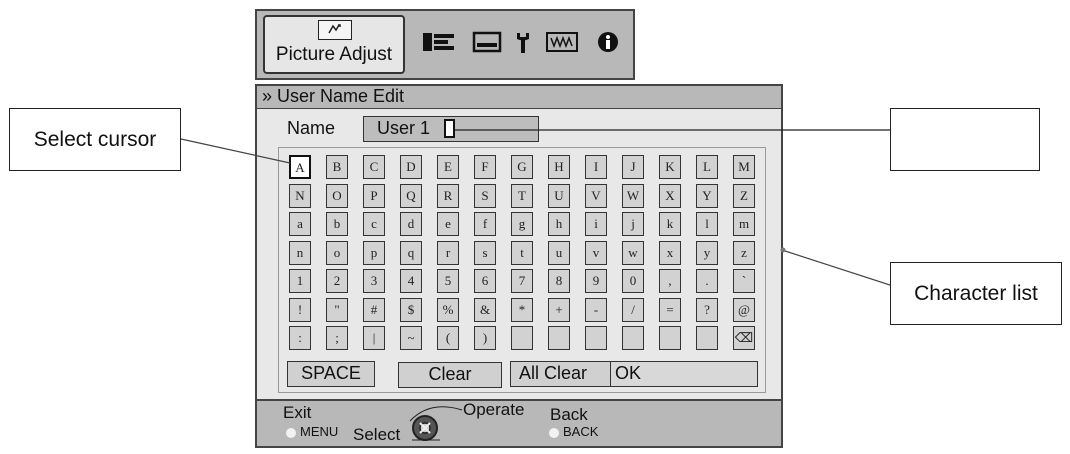  Describe the element at coordinates (976, 293) in the screenshot. I see `callout-character-list: Character list` at that location.